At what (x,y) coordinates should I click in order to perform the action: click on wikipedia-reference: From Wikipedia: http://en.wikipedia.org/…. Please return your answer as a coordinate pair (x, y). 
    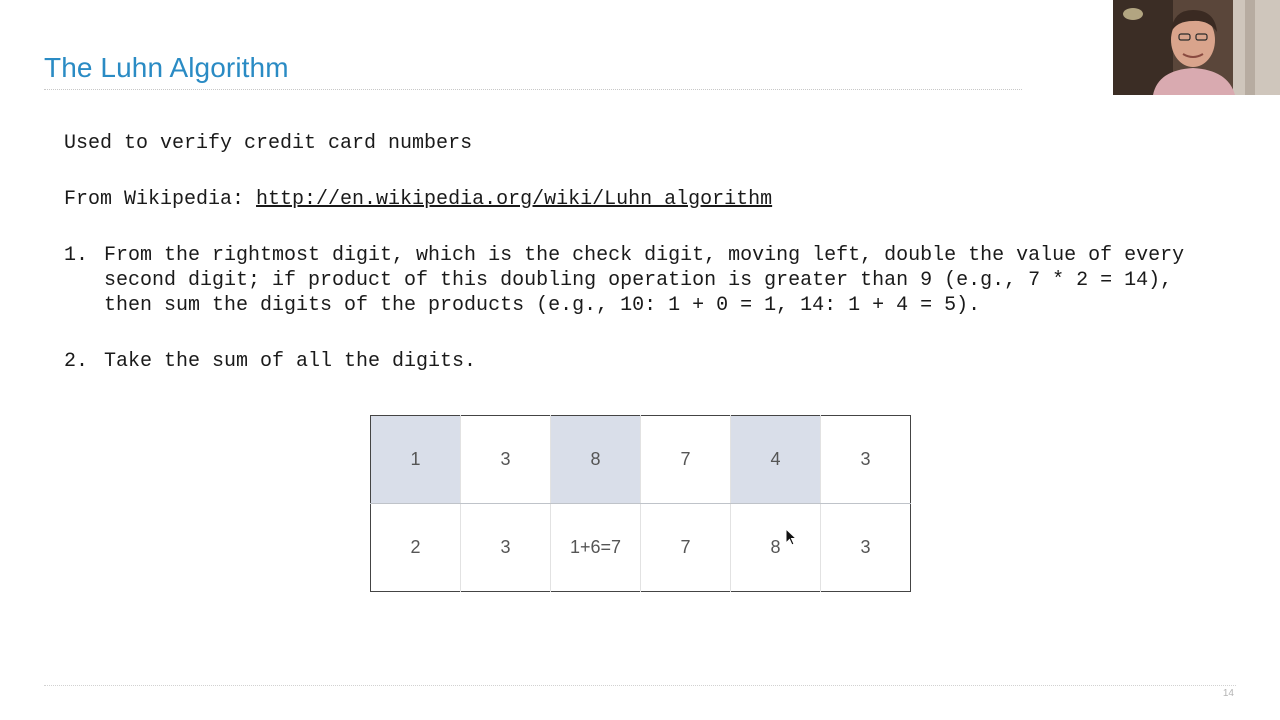
    Looking at the image, I should click on (418, 199).